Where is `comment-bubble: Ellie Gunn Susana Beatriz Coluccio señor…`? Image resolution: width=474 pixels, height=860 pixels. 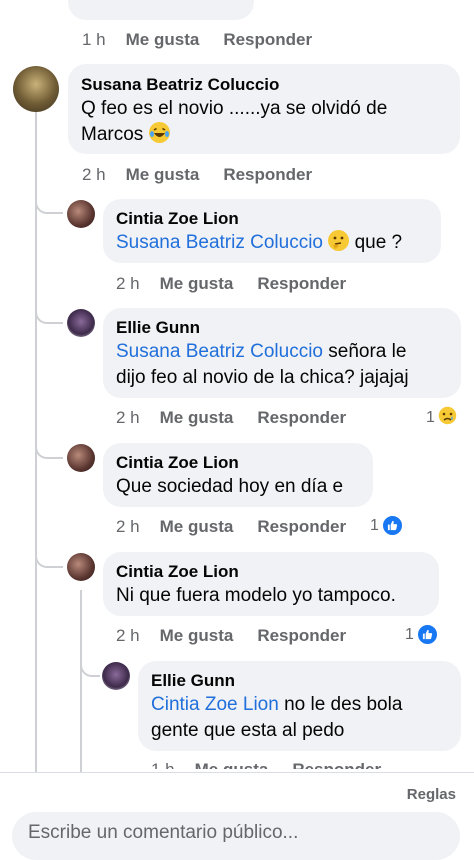 comment-bubble: Ellie Gunn Susana Beatriz Coluccio señor… is located at coordinates (282, 353).